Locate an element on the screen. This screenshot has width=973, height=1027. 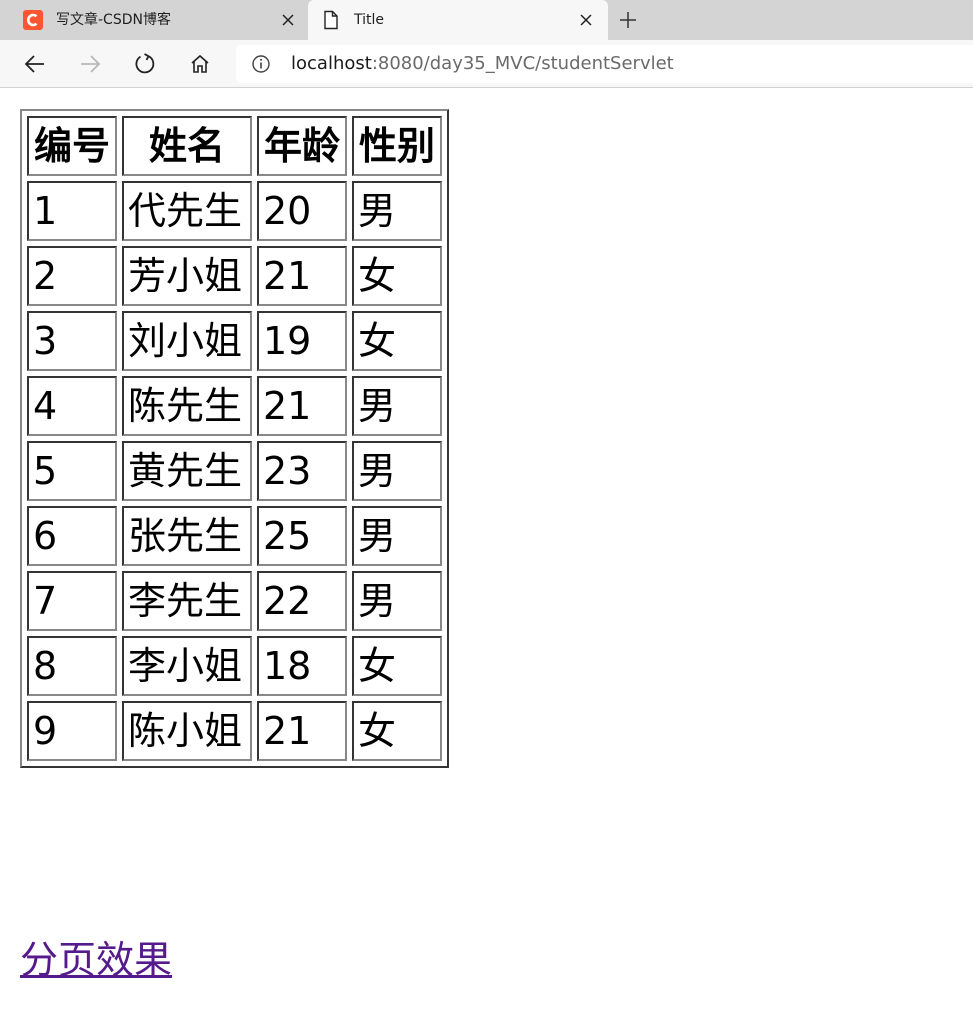
cell-id: 5 is located at coordinates (72, 471).